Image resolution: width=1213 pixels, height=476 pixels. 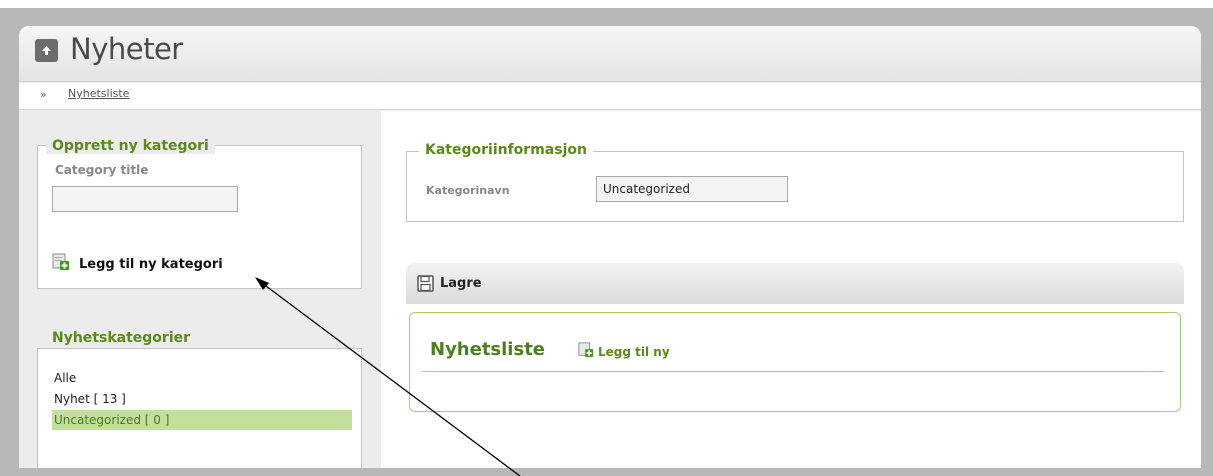 I want to click on news-list-title: Nyhetsliste, so click(x=488, y=349).